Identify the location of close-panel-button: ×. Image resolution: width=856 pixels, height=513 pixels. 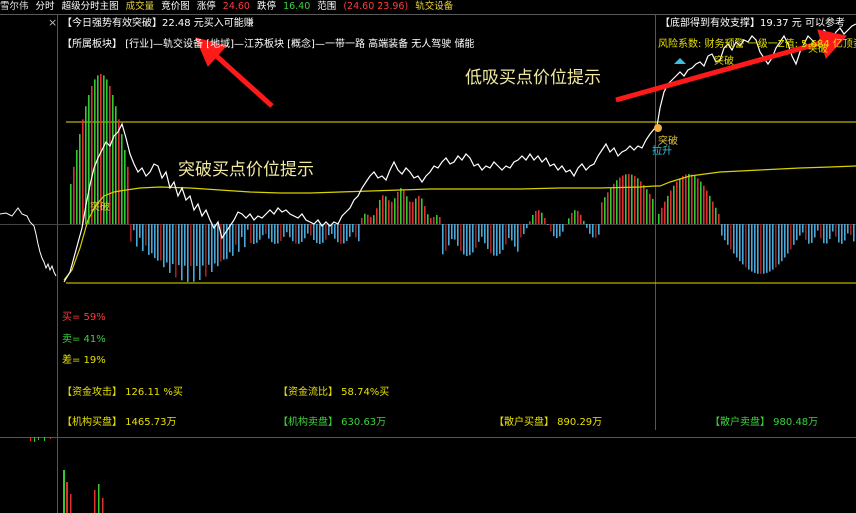
(52, 22).